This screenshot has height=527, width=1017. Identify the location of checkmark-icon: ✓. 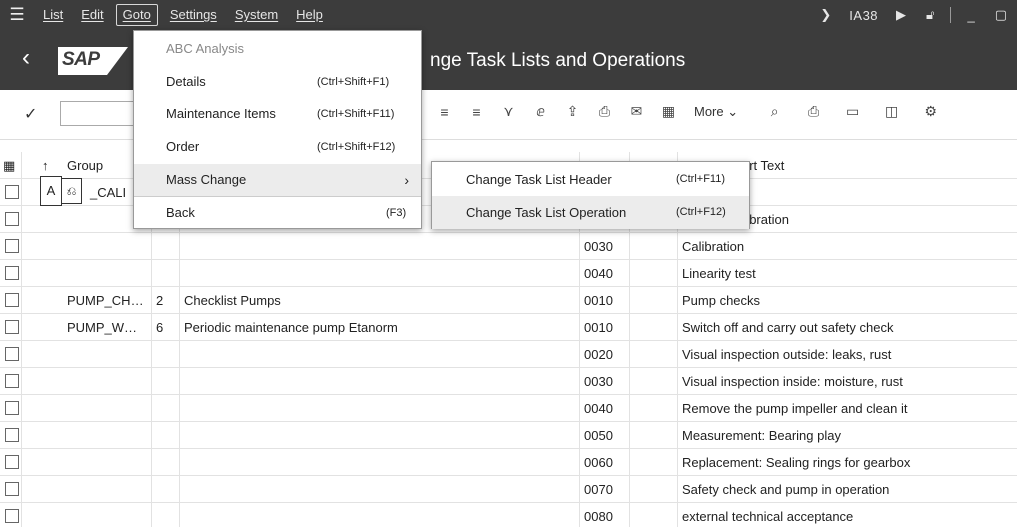
(30, 114).